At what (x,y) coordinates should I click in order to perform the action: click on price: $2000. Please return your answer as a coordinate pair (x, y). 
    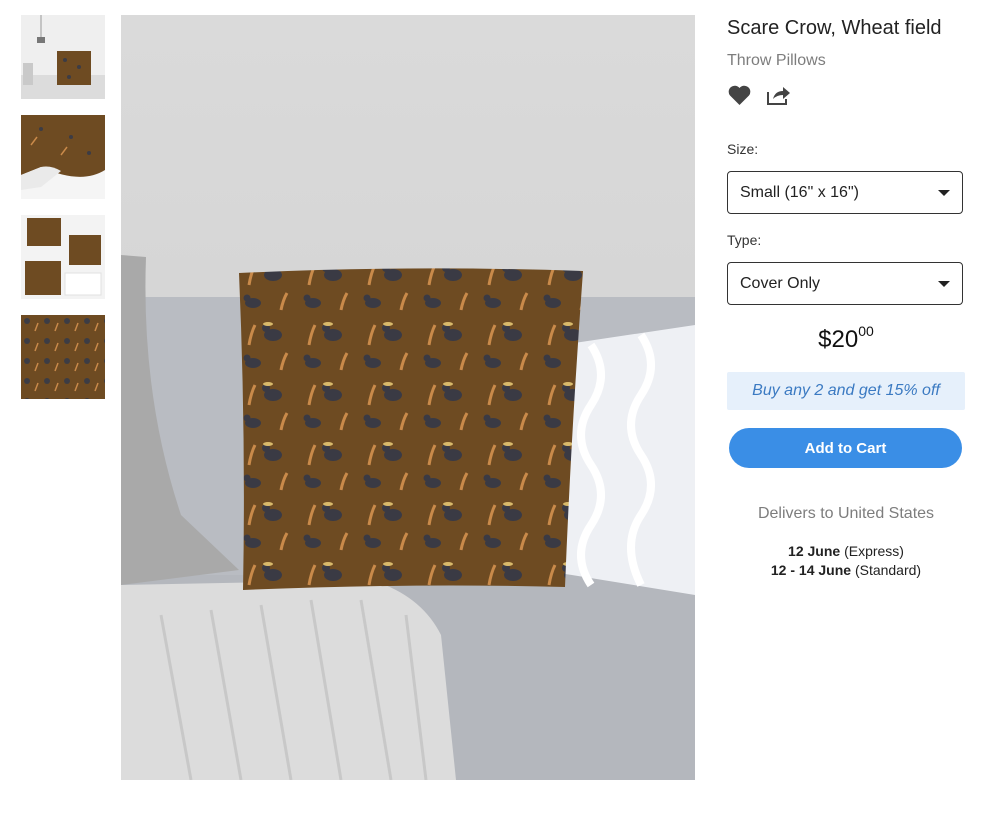
    Looking at the image, I should click on (846, 338).